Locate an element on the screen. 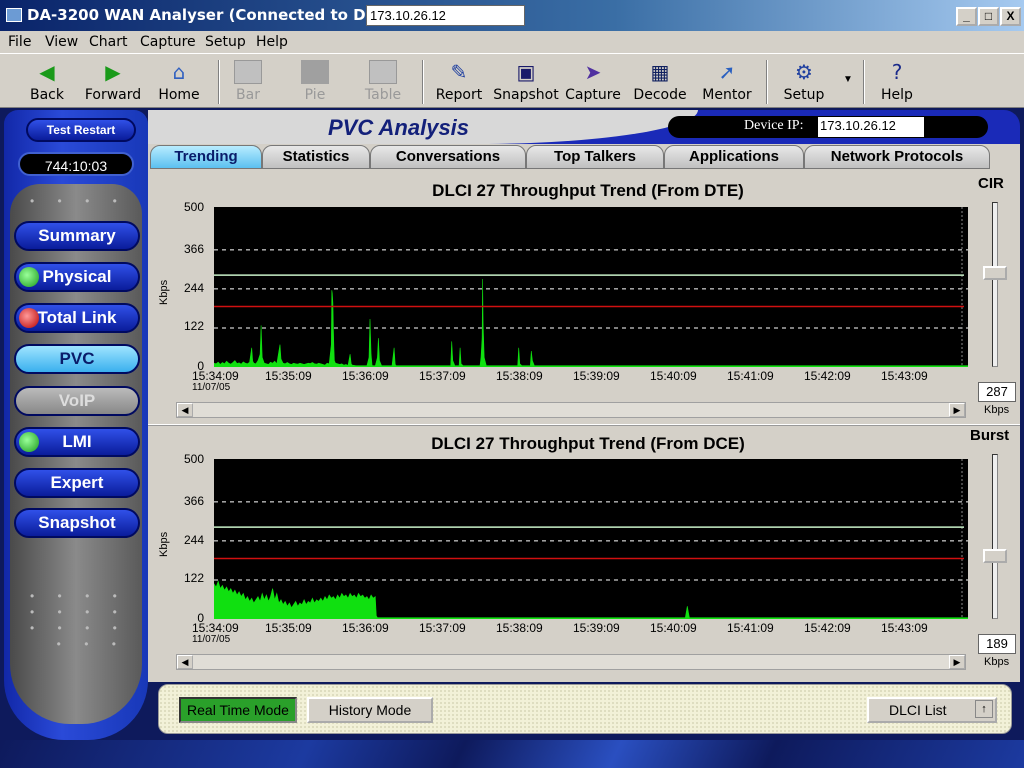 The width and height of the screenshot is (1024, 768). menu-file: File is located at coordinates (19, 42).